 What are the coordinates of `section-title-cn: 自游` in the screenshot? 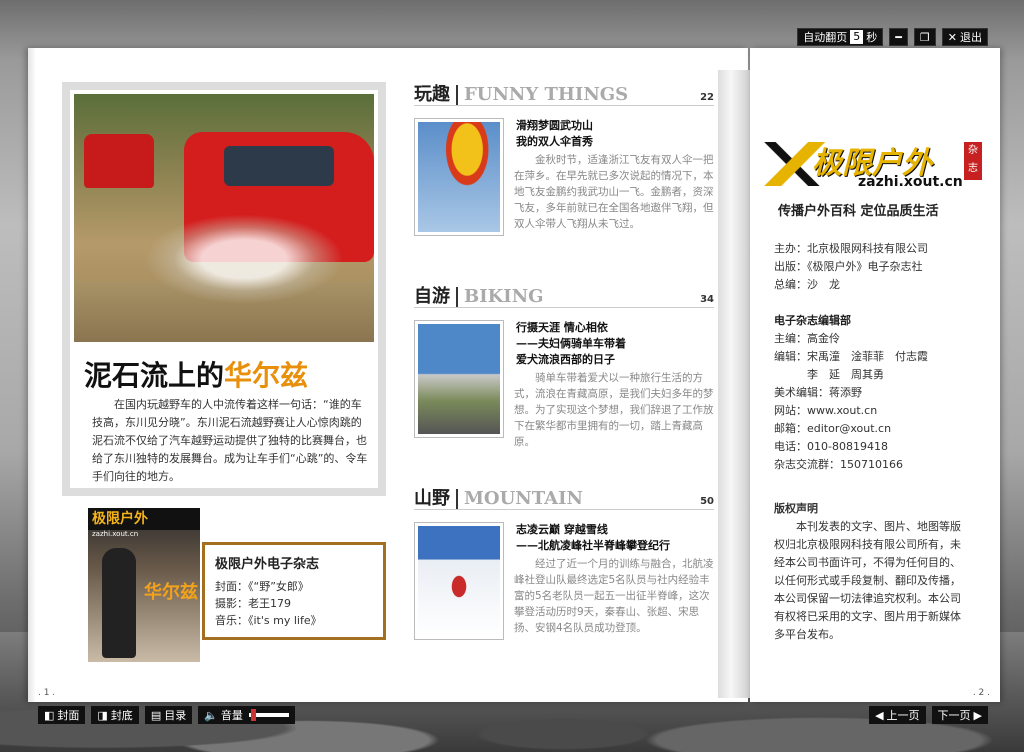 It's located at (436, 297).